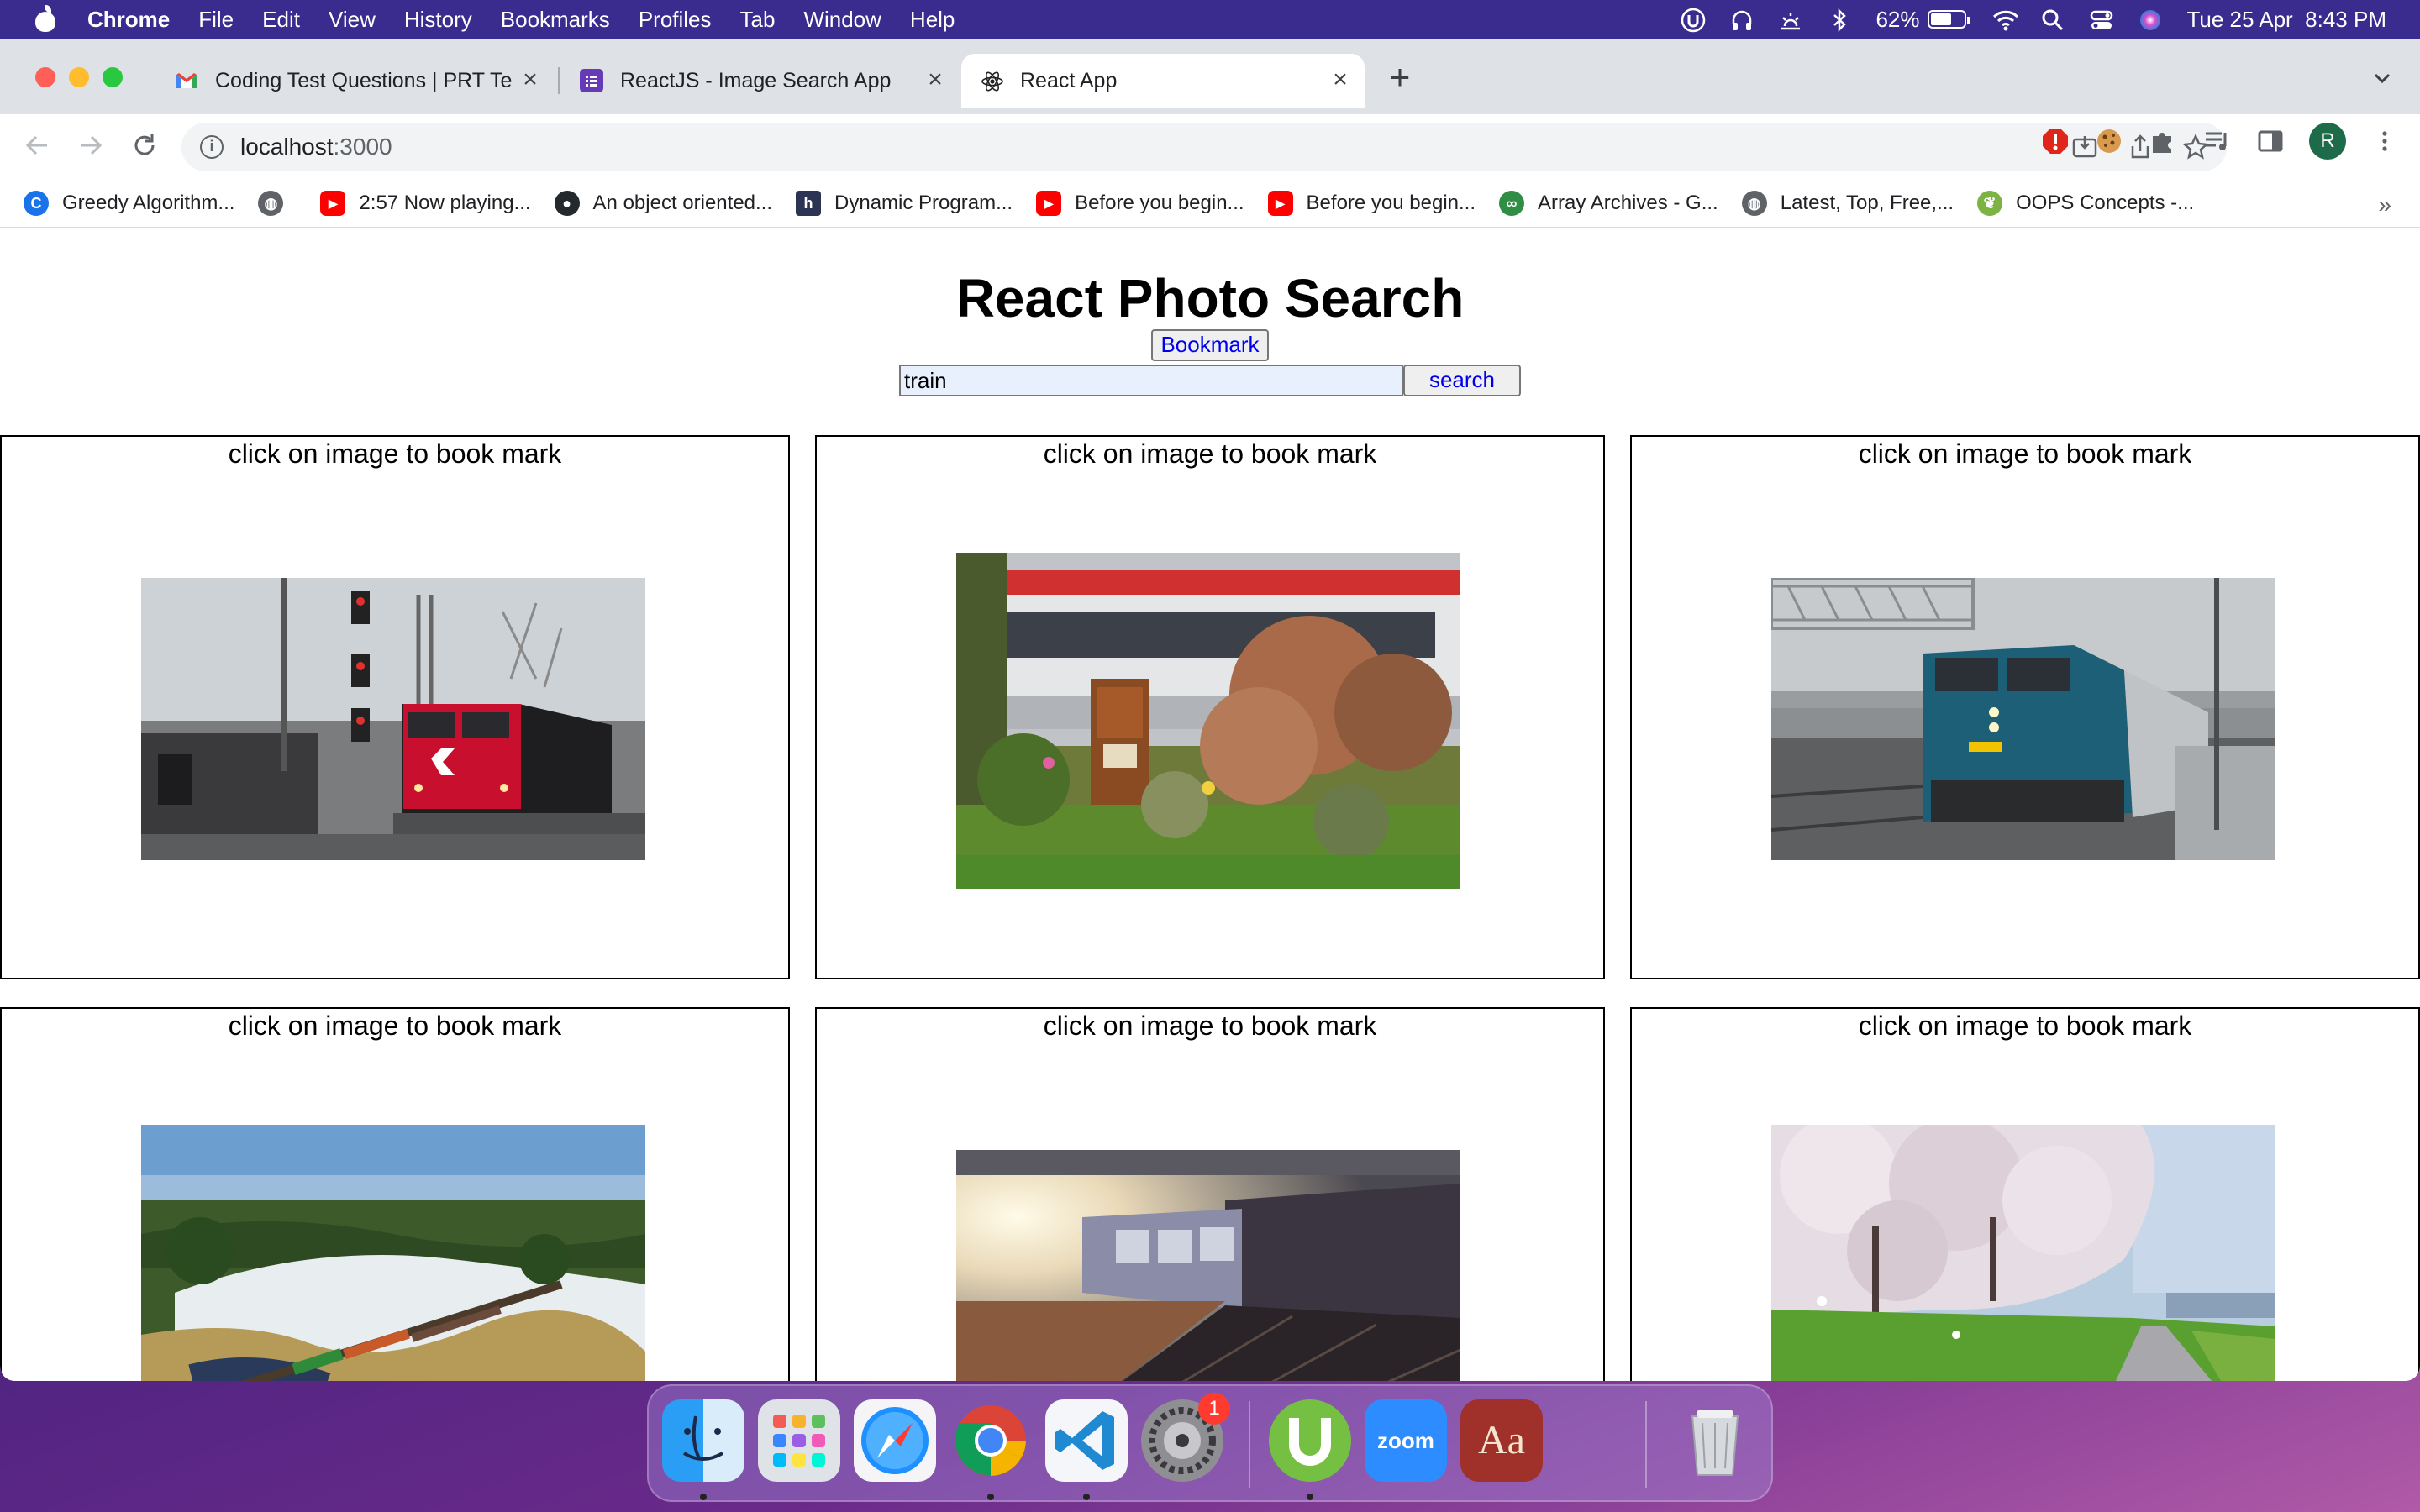  What do you see at coordinates (281, 20) in the screenshot?
I see `menu-edit: Edit` at bounding box center [281, 20].